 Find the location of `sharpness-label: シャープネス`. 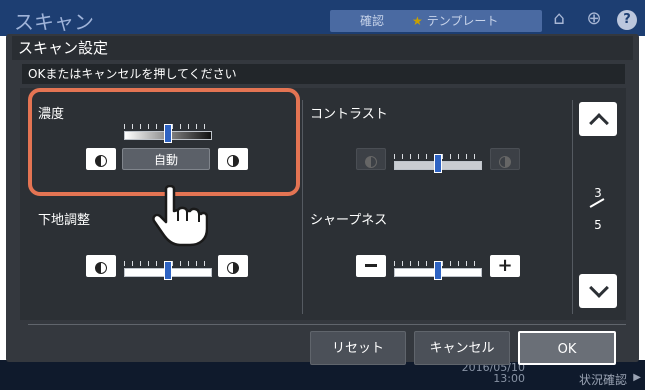

sharpness-label: シャープネス is located at coordinates (349, 220).